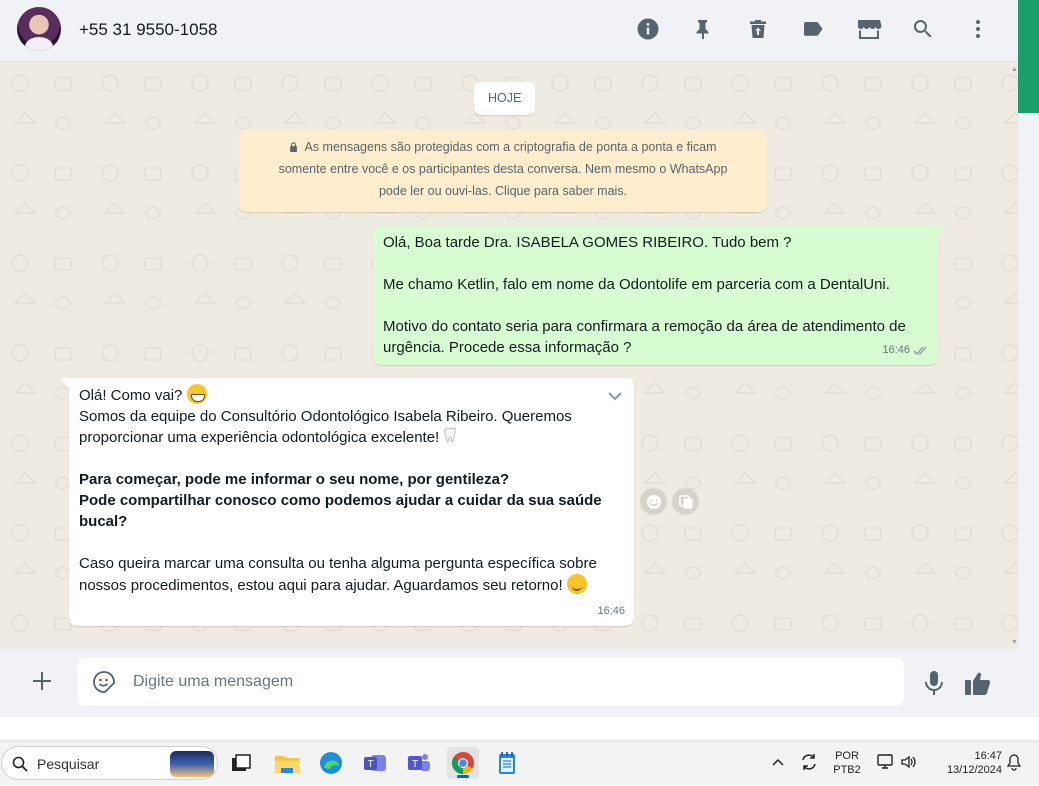 The image size is (1039, 786). Describe the element at coordinates (1014, 642) in the screenshot. I see `scroll-down-arrow: ▼` at that location.